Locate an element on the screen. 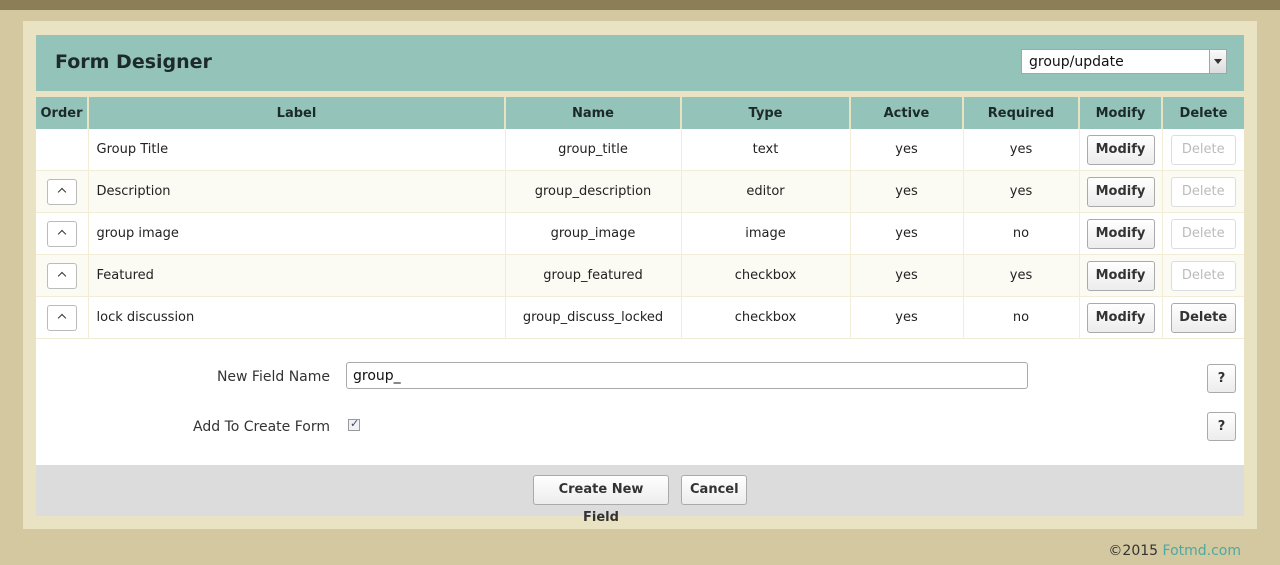 The height and width of the screenshot is (565, 1280). column-header-order: Order is located at coordinates (62, 113).